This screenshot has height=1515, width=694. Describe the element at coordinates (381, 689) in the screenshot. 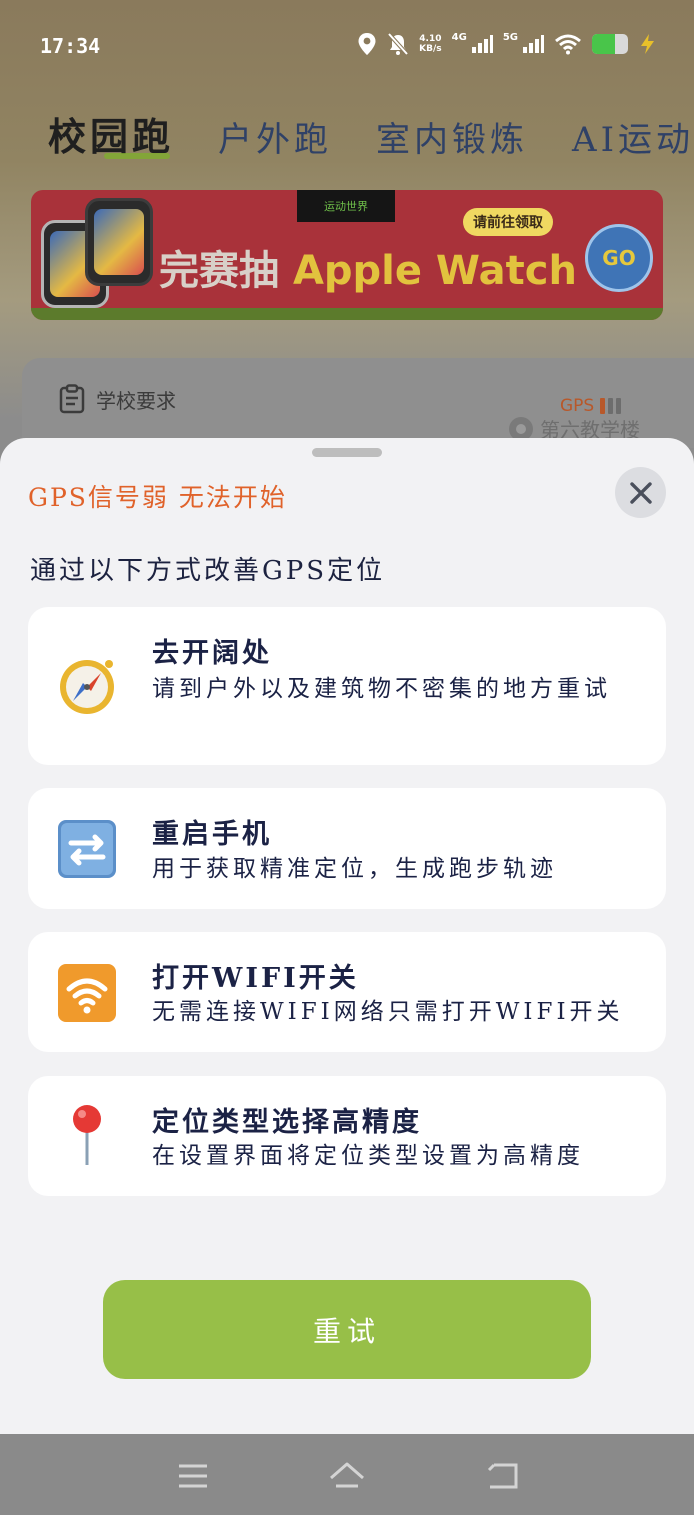

I see `tip-description: 请到户外以及建筑物不密集的地方重试` at that location.